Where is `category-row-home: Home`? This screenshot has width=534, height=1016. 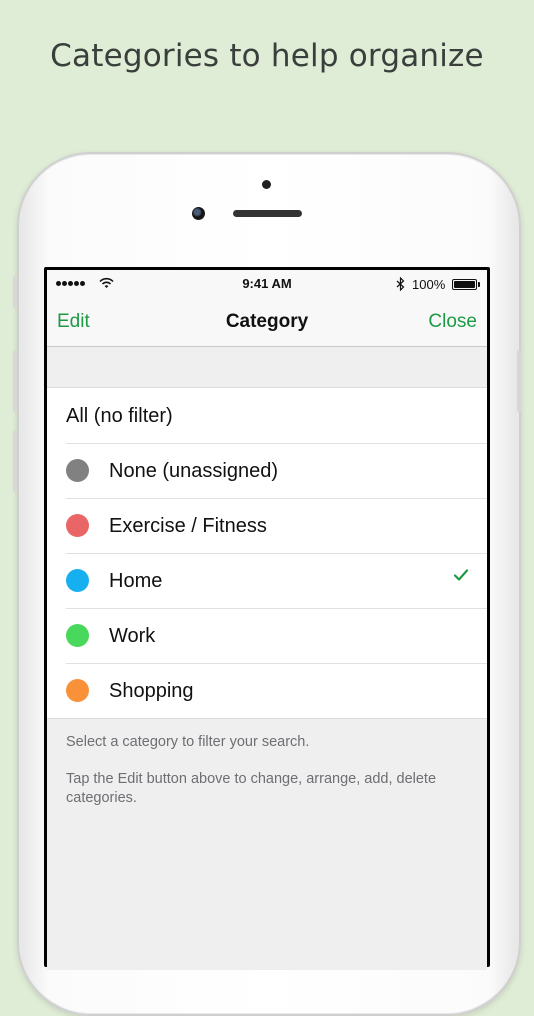
category-row-home: Home is located at coordinates (267, 580).